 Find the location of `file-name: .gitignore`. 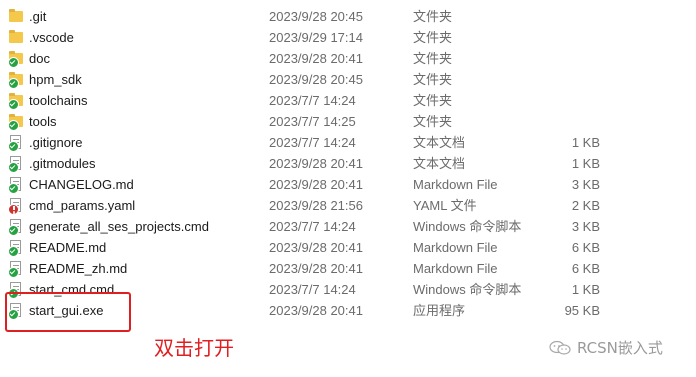

file-name: .gitignore is located at coordinates (56, 142).